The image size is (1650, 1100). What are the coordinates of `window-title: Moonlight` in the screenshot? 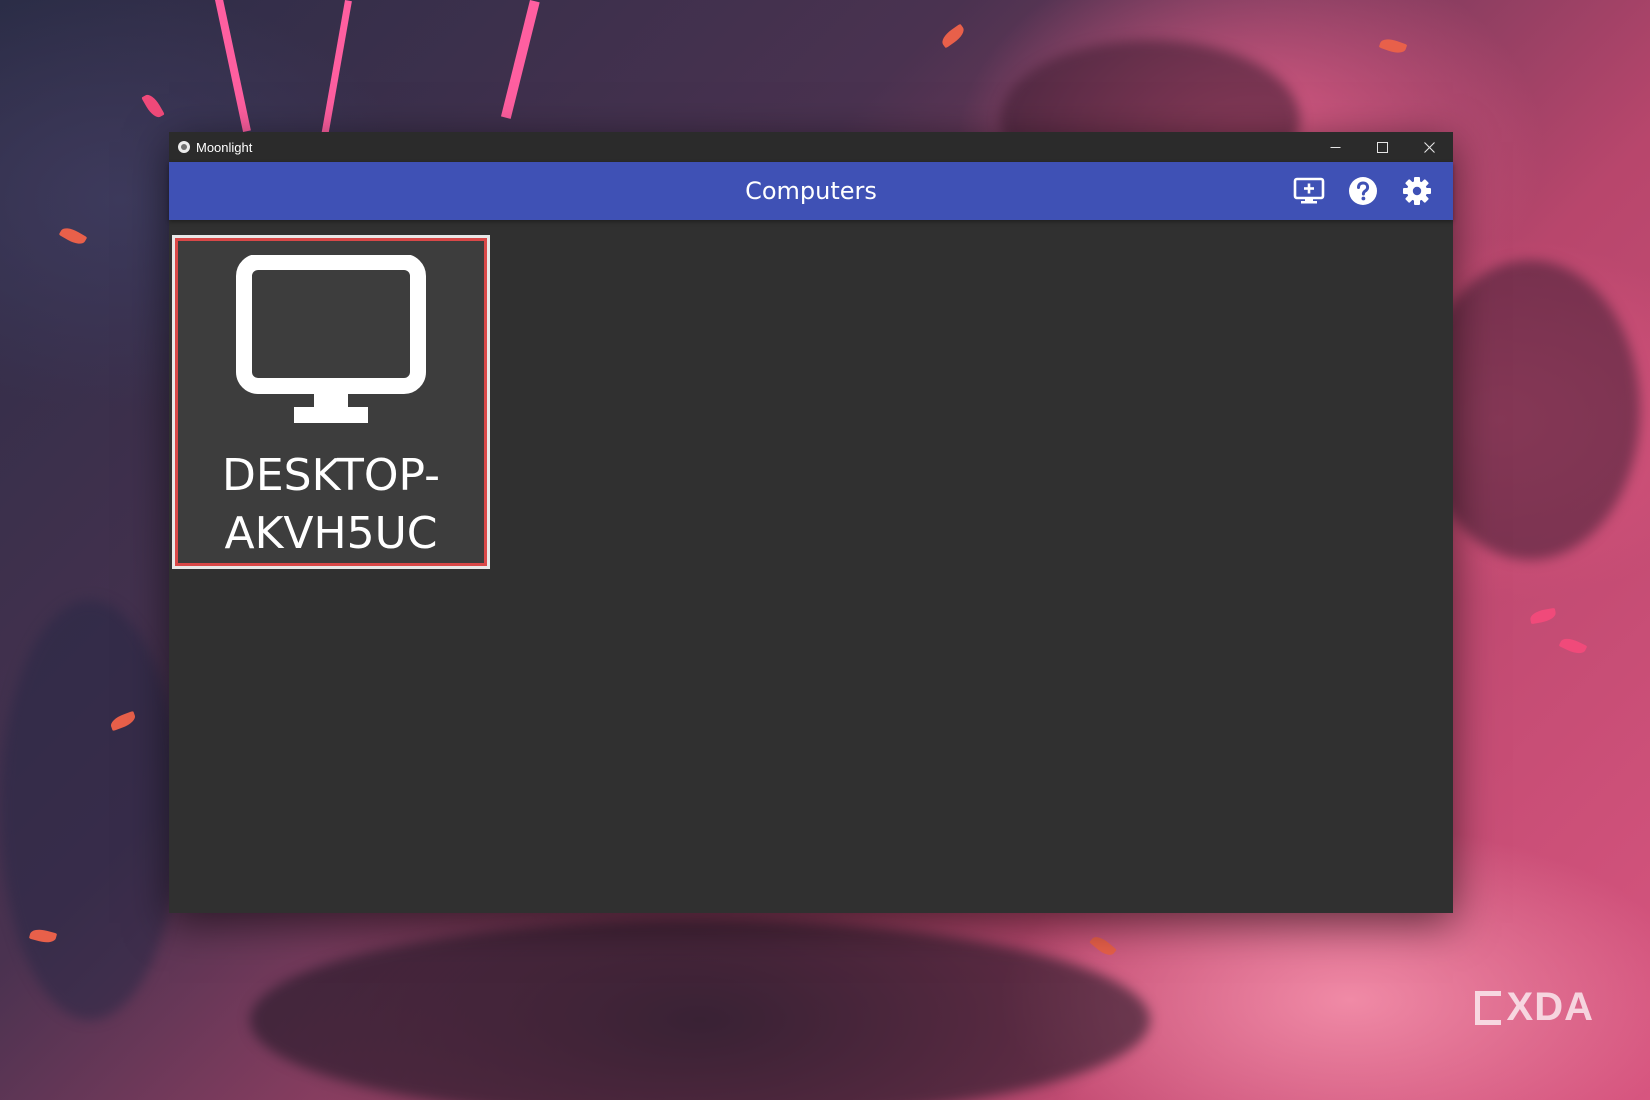 It's located at (224, 147).